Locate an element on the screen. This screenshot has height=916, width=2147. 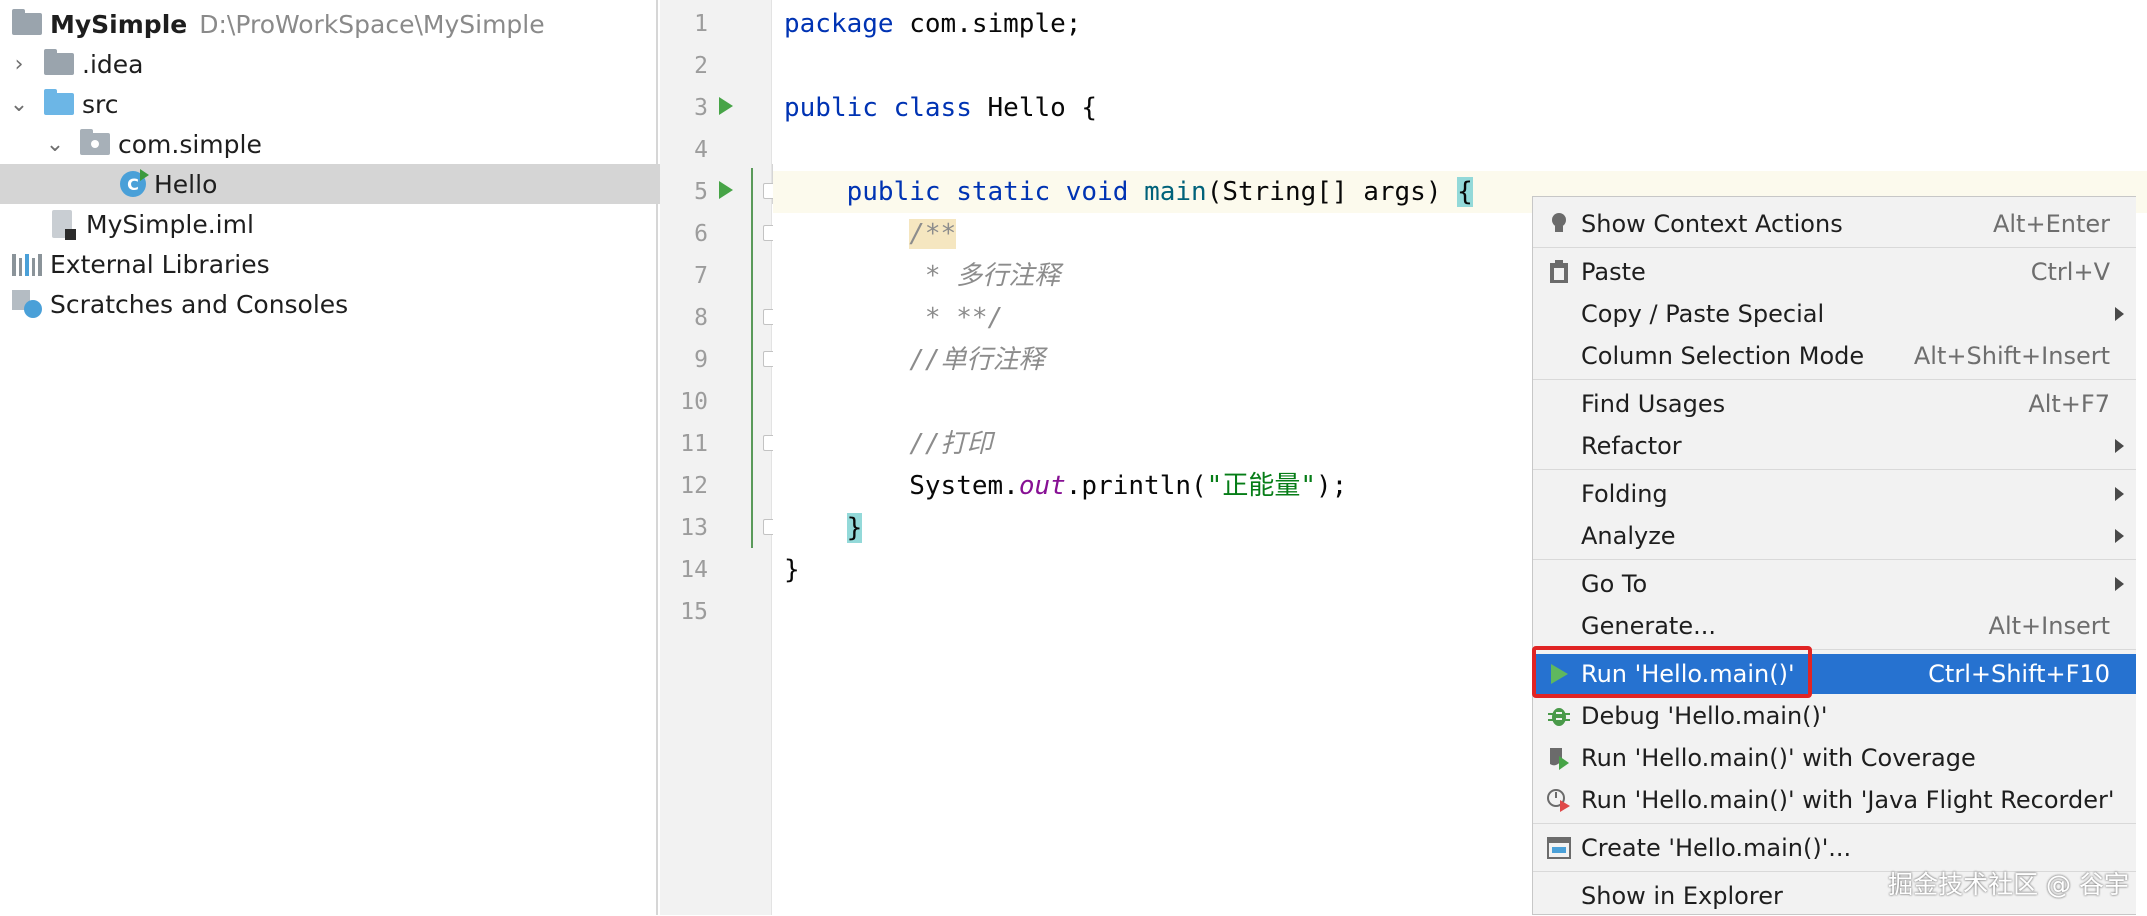
tree-root-mysimple: MySimple D:\ProWorkSpace\MySimple is located at coordinates (328, 24).